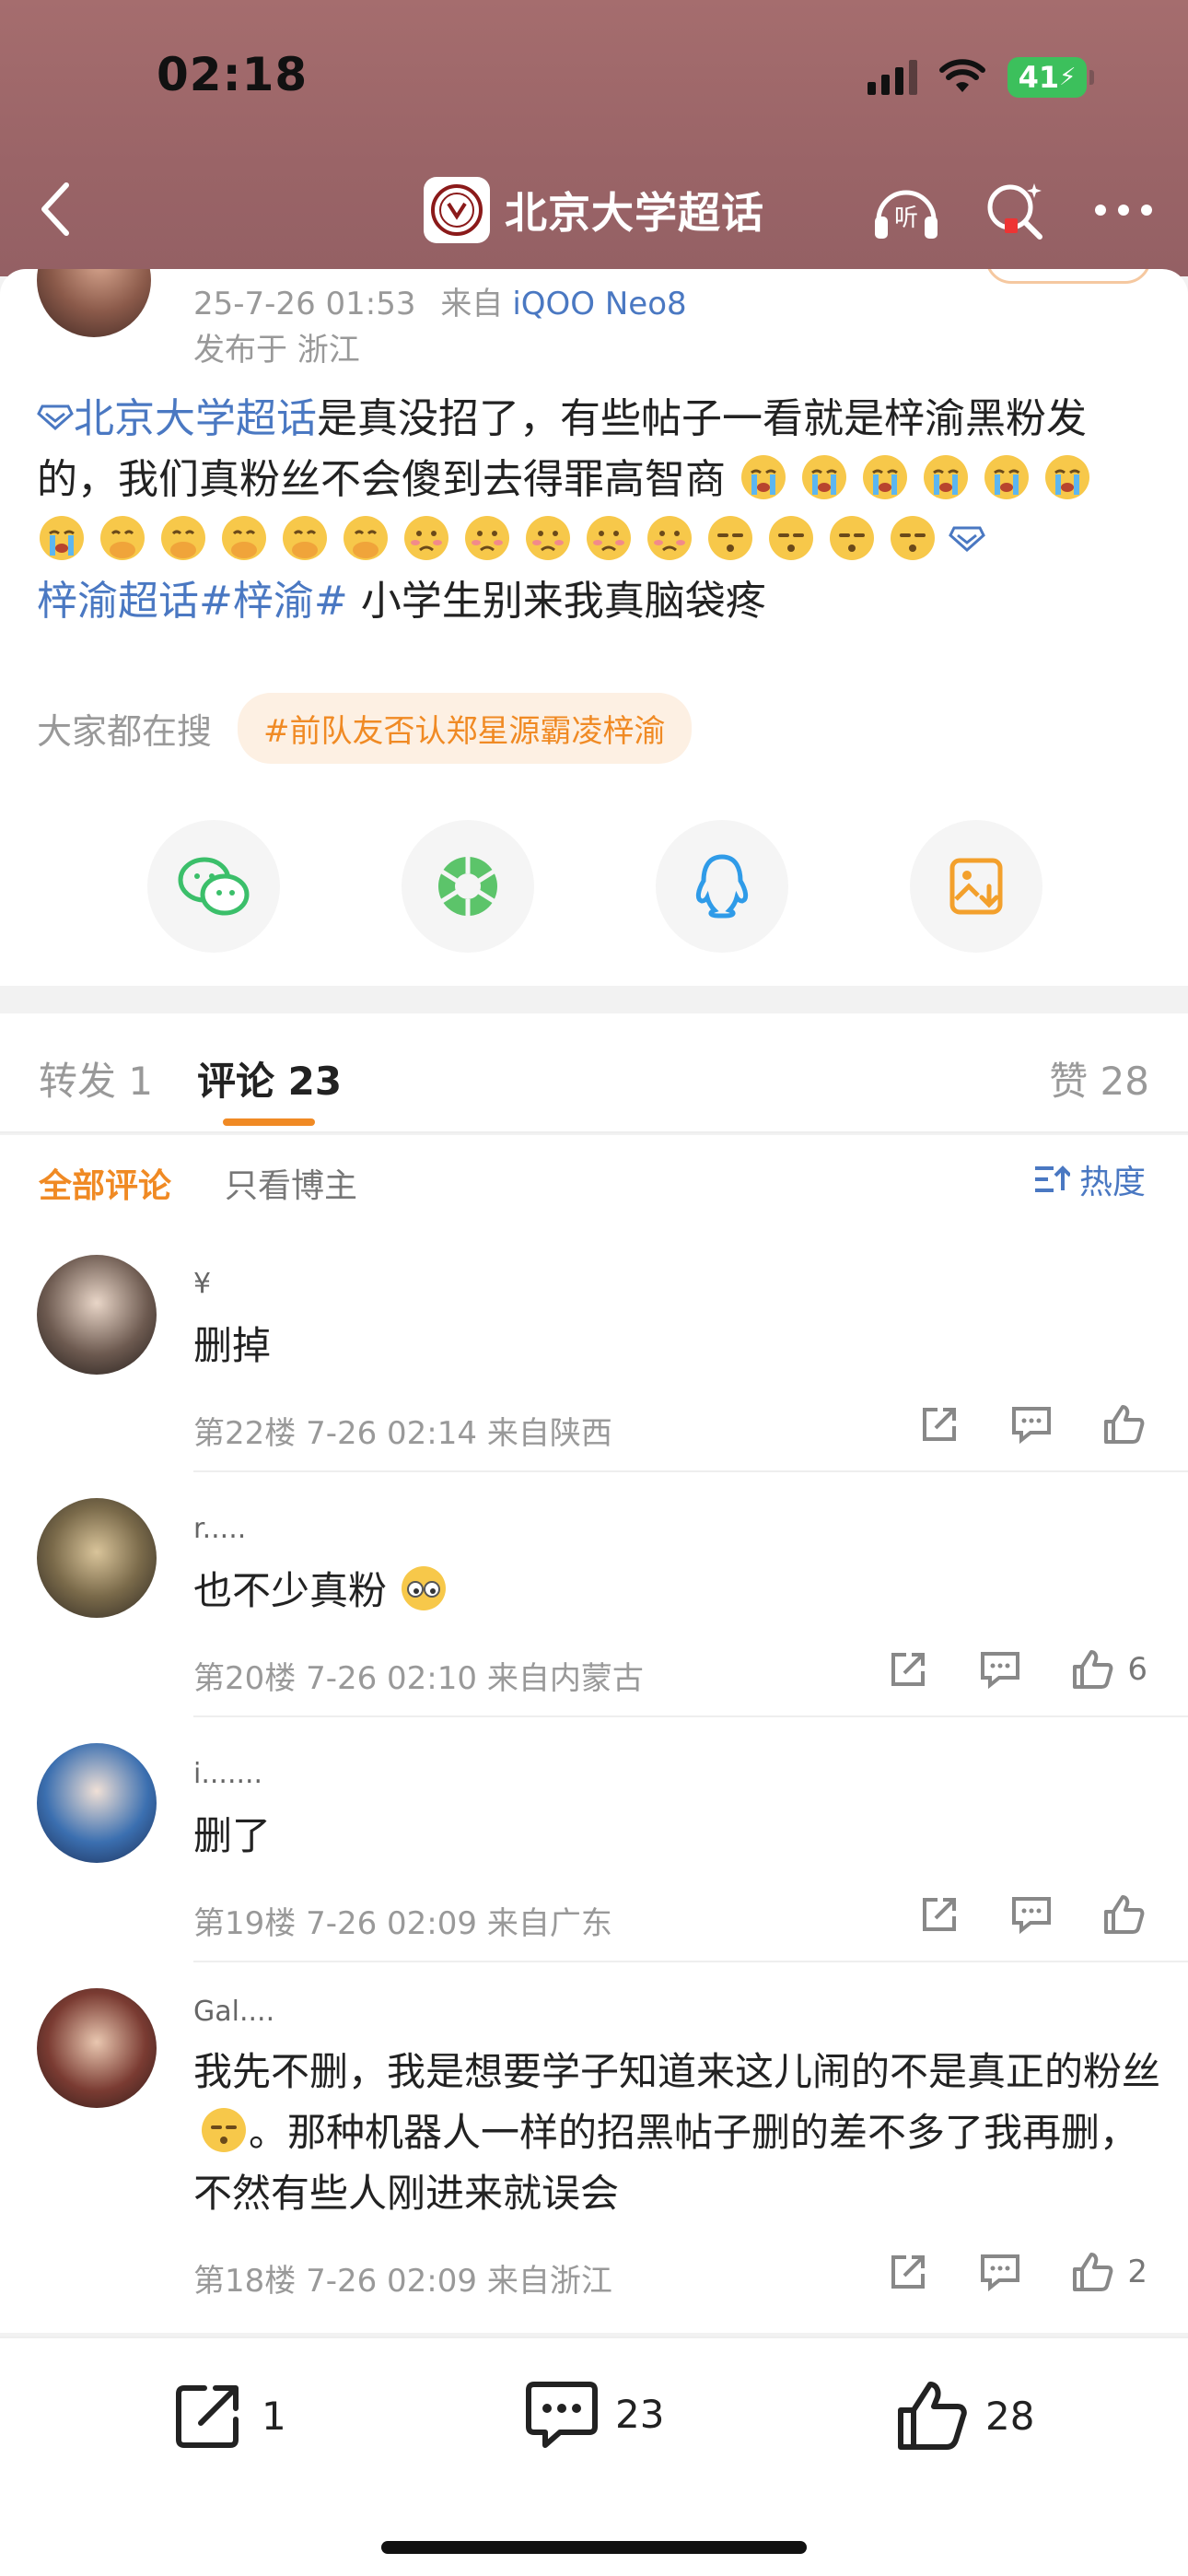  Describe the element at coordinates (202, 1284) in the screenshot. I see `commenter-name: ¥` at that location.